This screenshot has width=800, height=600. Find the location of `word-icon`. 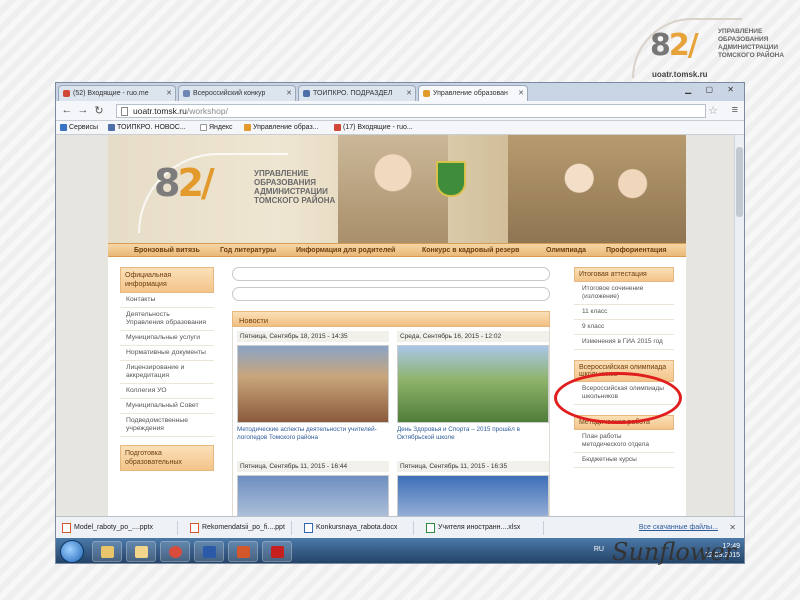

word-icon is located at coordinates (209, 552).